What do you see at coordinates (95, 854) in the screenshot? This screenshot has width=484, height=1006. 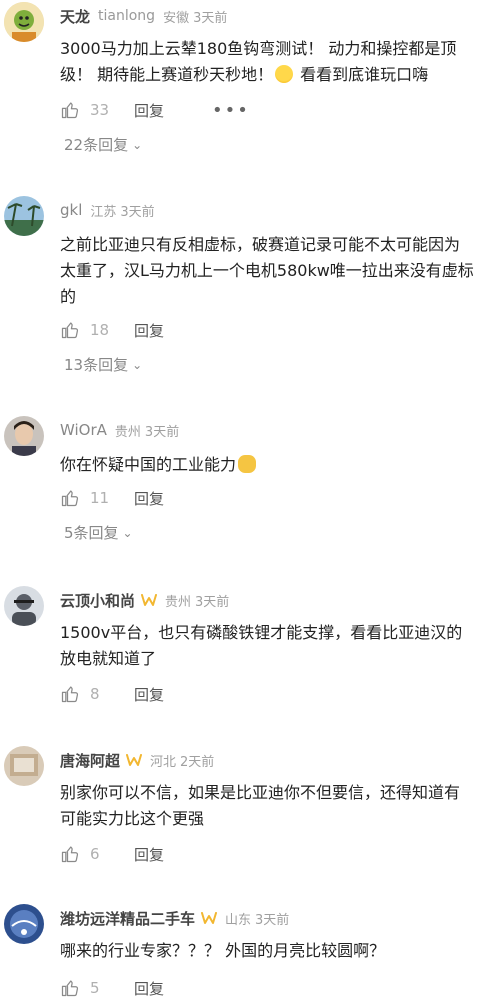 I see `like-count: 6` at bounding box center [95, 854].